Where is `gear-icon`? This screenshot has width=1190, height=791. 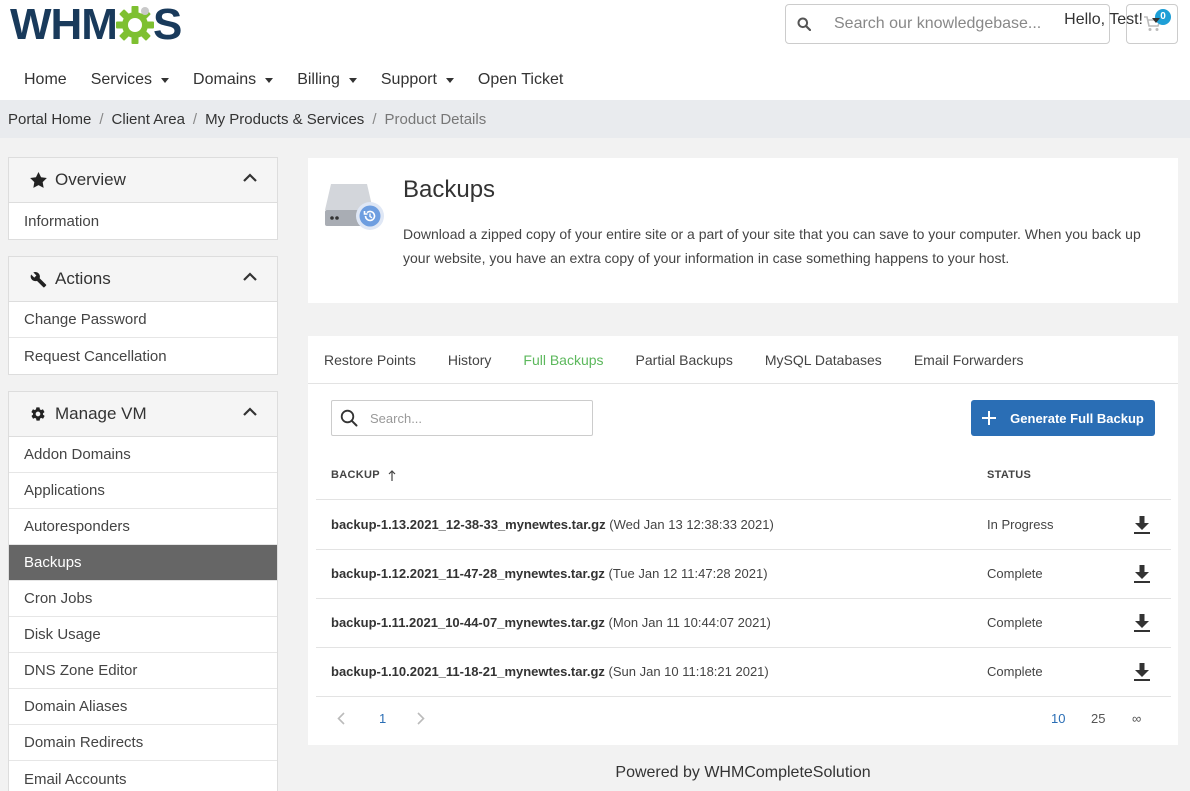
gear-icon is located at coordinates (38, 414).